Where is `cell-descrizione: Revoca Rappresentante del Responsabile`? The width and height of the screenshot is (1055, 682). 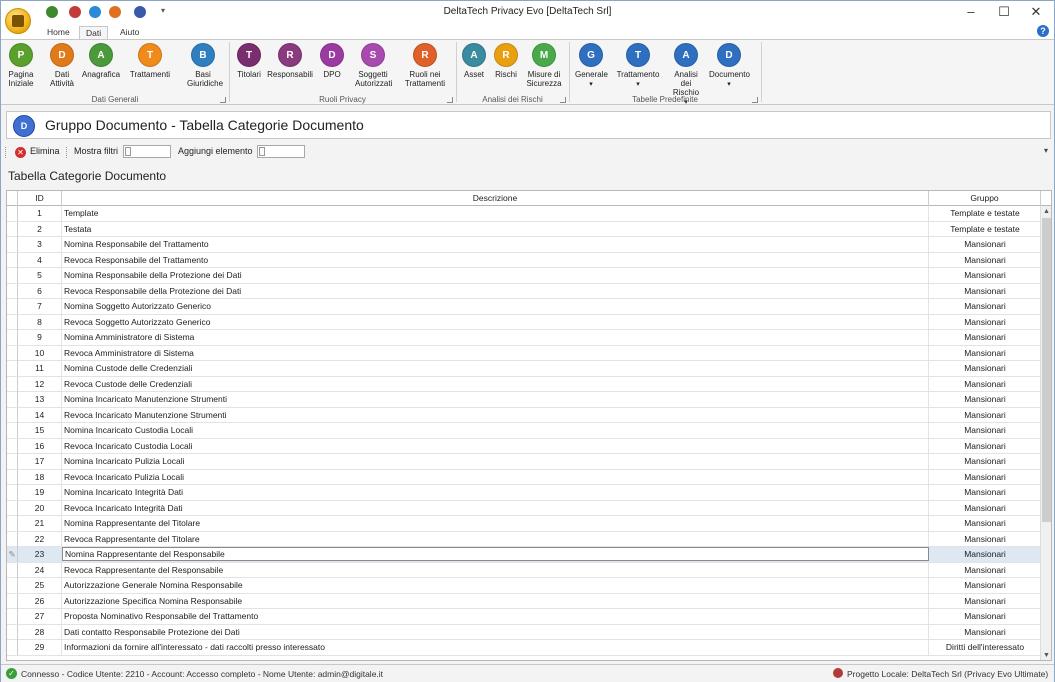 cell-descrizione: Revoca Rappresentante del Responsabile is located at coordinates (495, 570).